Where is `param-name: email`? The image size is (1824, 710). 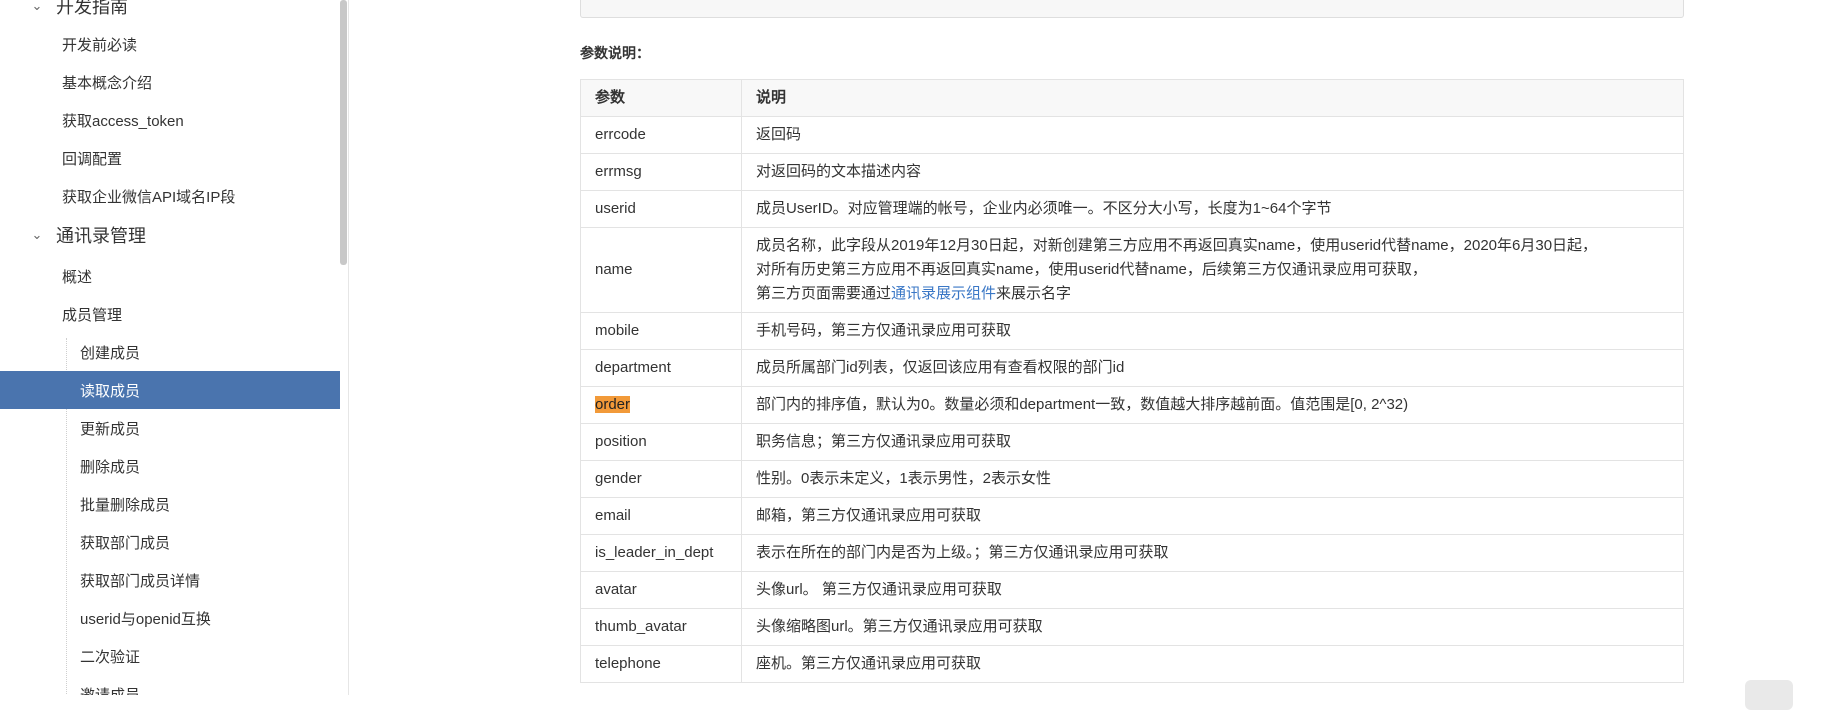 param-name: email is located at coordinates (661, 516).